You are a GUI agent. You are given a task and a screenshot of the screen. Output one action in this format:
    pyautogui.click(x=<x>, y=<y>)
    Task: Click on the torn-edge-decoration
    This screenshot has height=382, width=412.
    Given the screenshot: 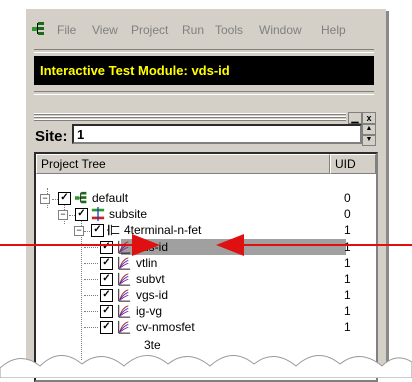 What is the action you would take?
    pyautogui.click(x=206, y=366)
    